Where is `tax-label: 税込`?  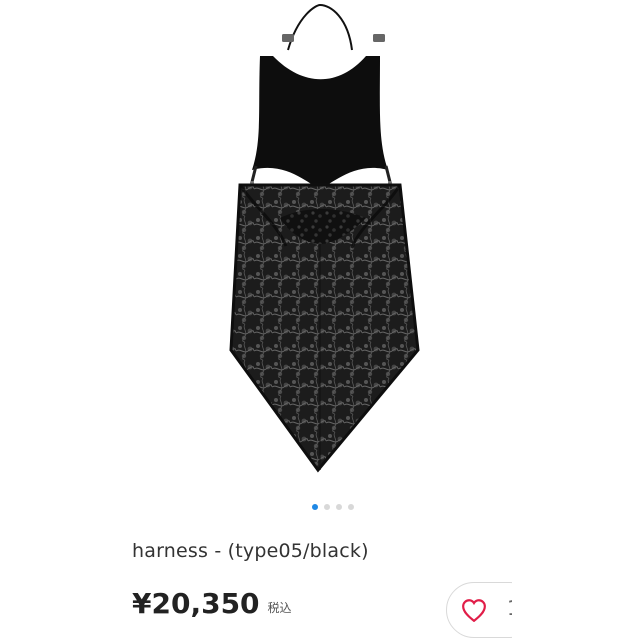
tax-label: 税込 is located at coordinates (279, 608).